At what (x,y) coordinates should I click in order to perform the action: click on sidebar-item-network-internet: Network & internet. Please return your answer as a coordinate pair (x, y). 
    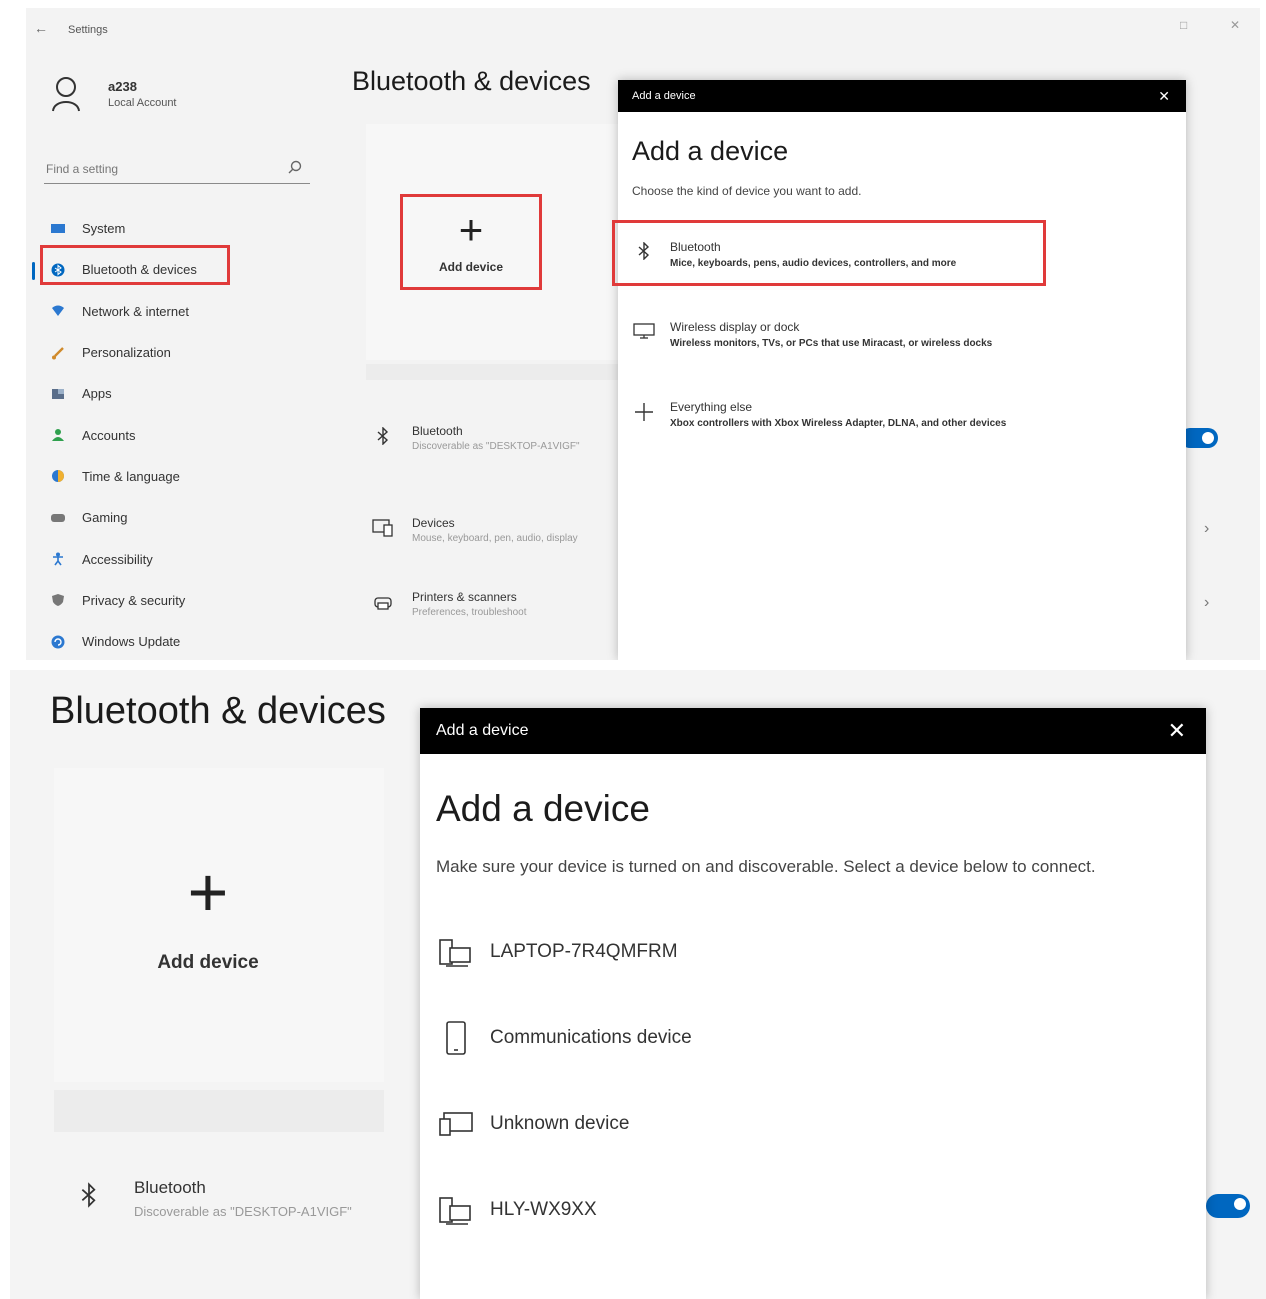
    Looking at the image, I should click on (170, 311).